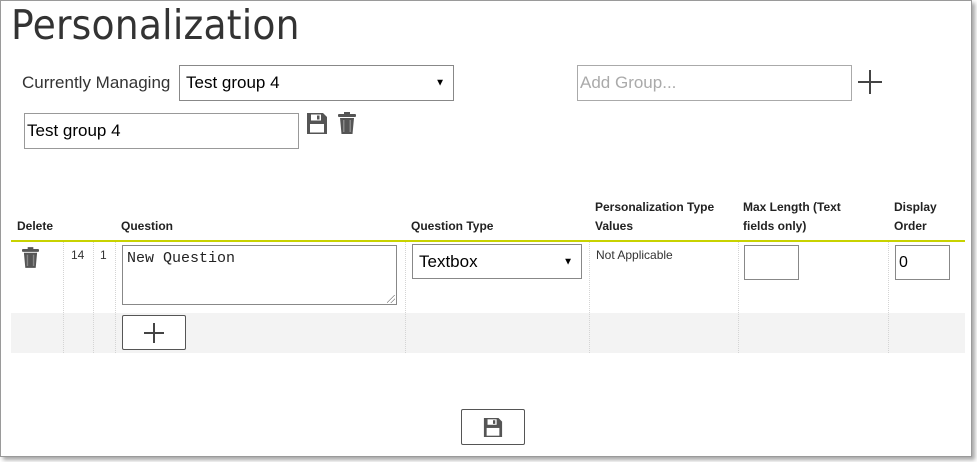  Describe the element at coordinates (233, 82) in the screenshot. I see `group-select-value: Test group 4` at that location.